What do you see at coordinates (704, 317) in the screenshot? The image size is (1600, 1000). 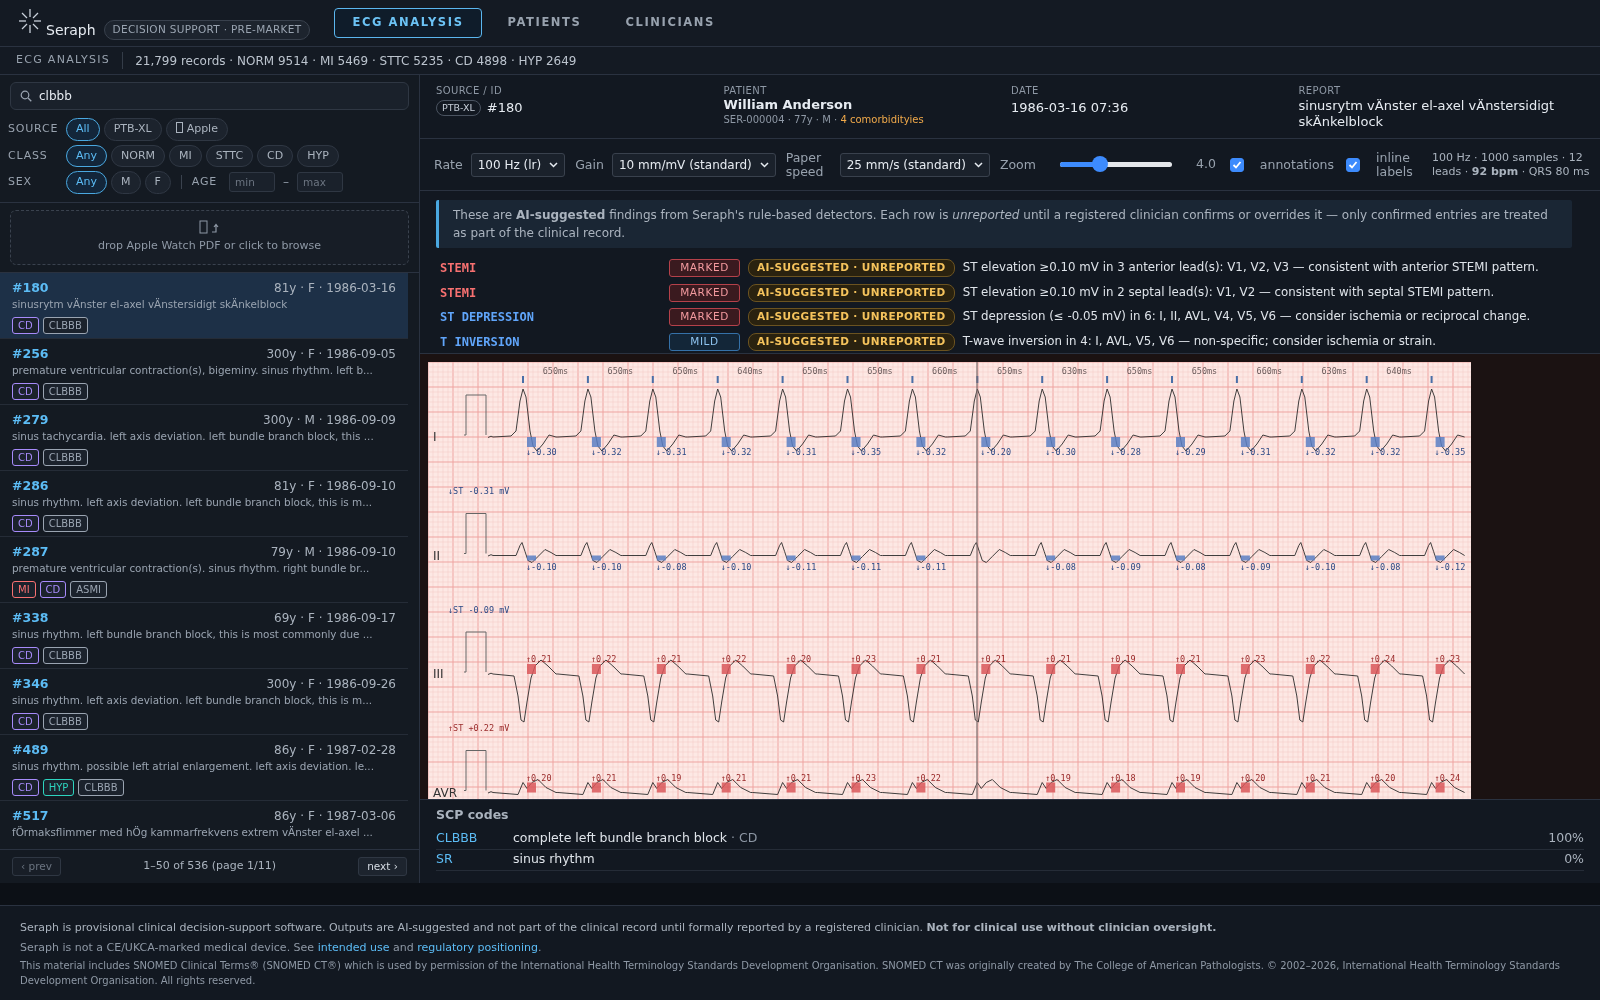 I see `severity-badge: MARKED` at bounding box center [704, 317].